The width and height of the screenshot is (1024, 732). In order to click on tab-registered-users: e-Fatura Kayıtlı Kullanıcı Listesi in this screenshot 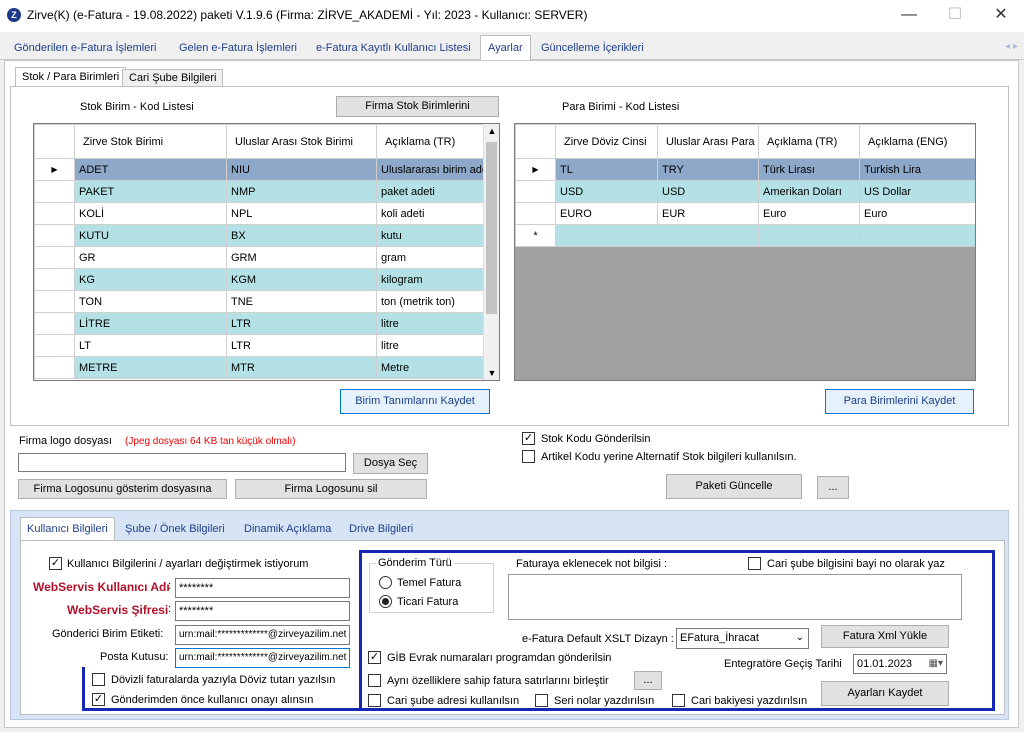, I will do `click(393, 49)`.